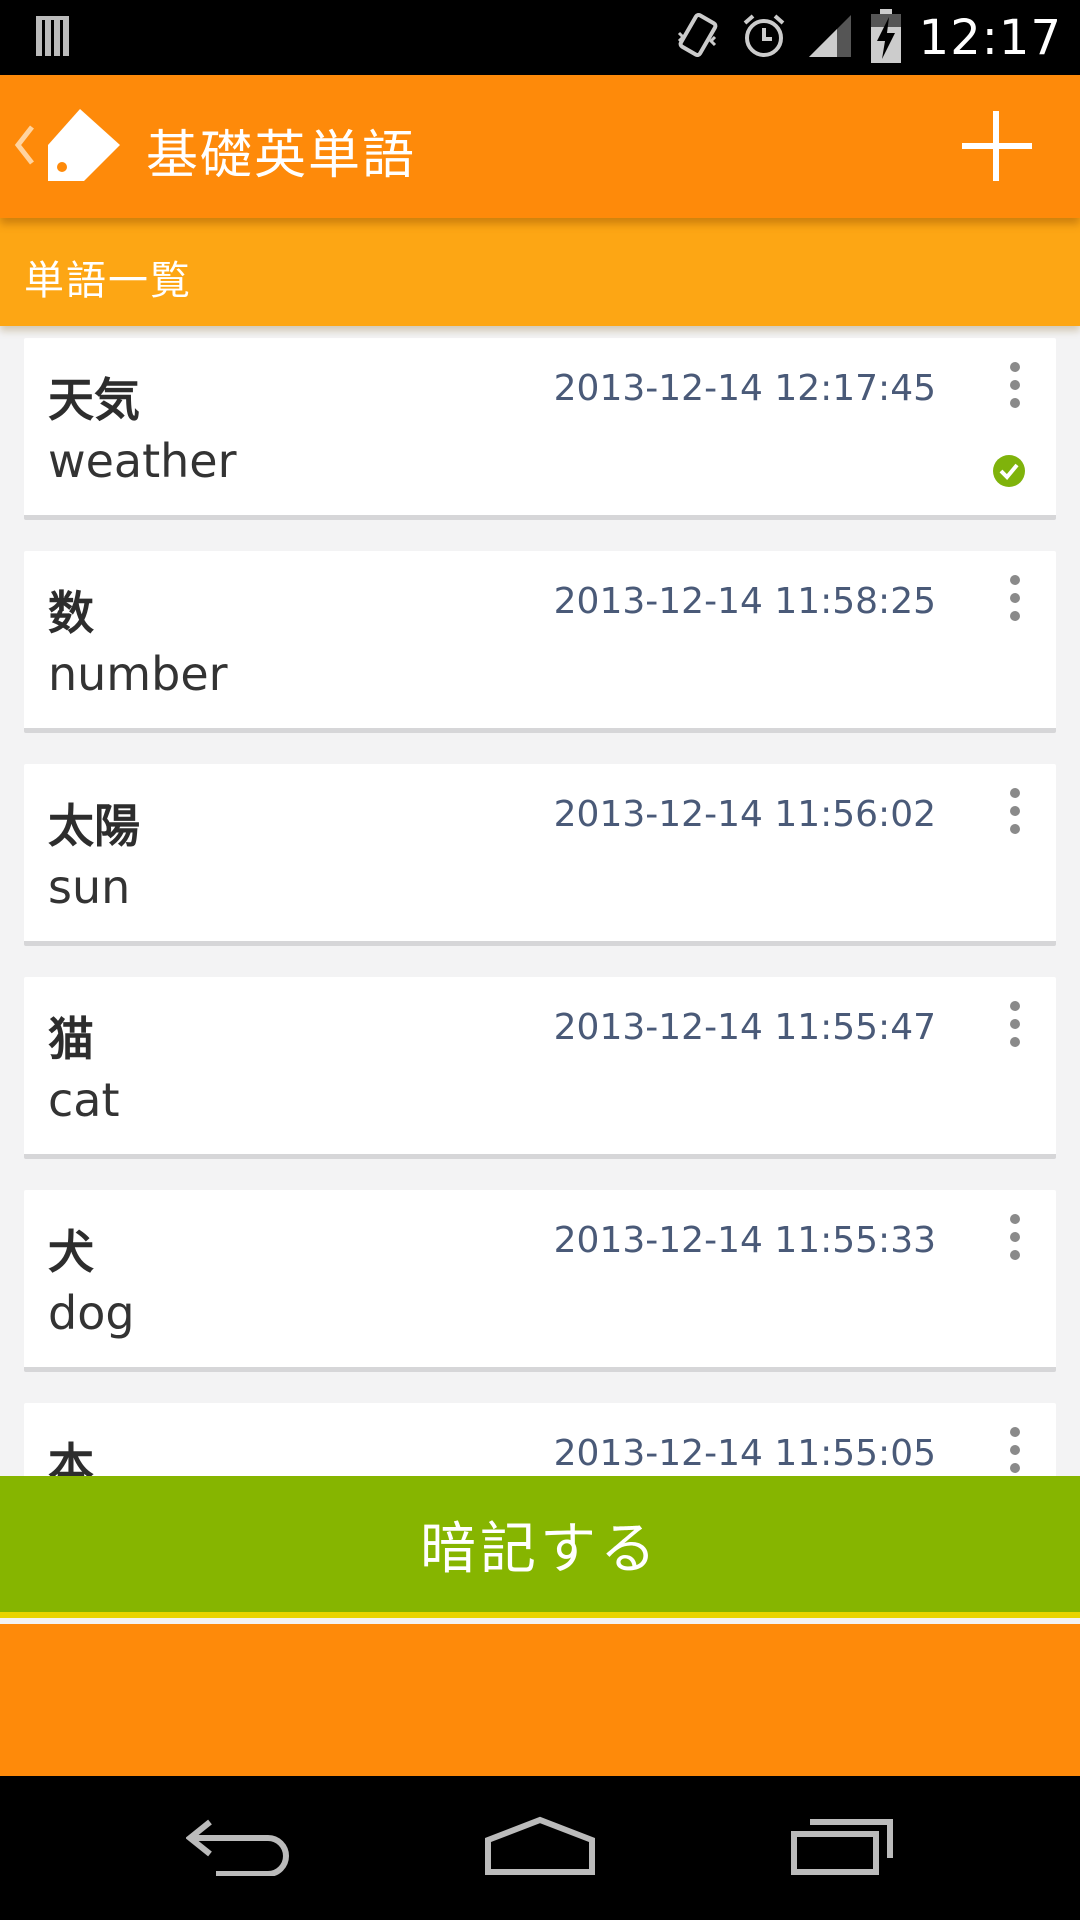 This screenshot has height=1920, width=1080. What do you see at coordinates (540, 1068) in the screenshot?
I see `list-item: 猫 cat 2013-12-14 11:55:47` at bounding box center [540, 1068].